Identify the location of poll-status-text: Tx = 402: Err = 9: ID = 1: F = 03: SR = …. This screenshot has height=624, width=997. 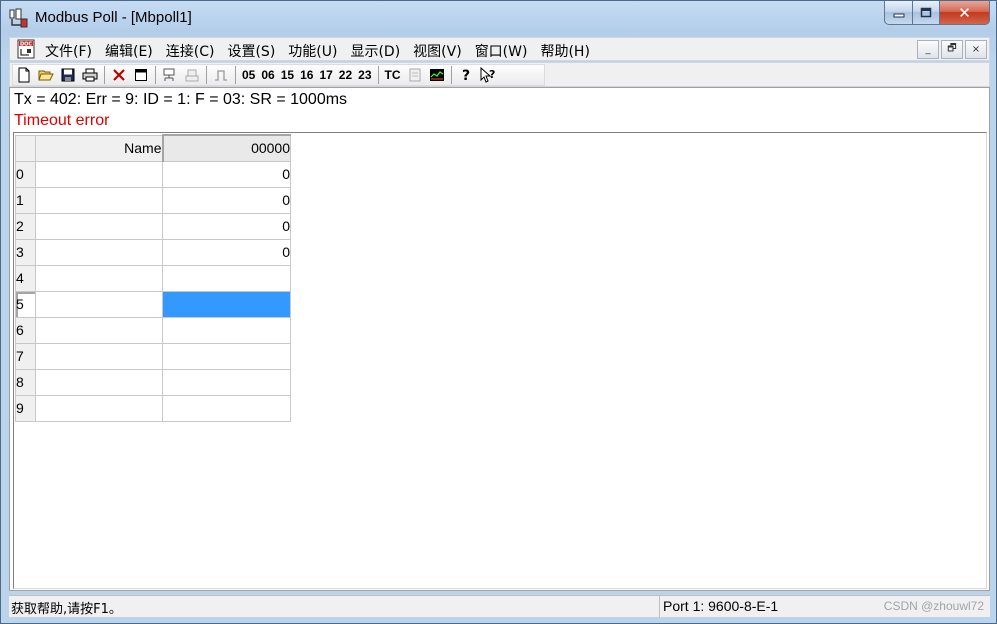
(181, 99).